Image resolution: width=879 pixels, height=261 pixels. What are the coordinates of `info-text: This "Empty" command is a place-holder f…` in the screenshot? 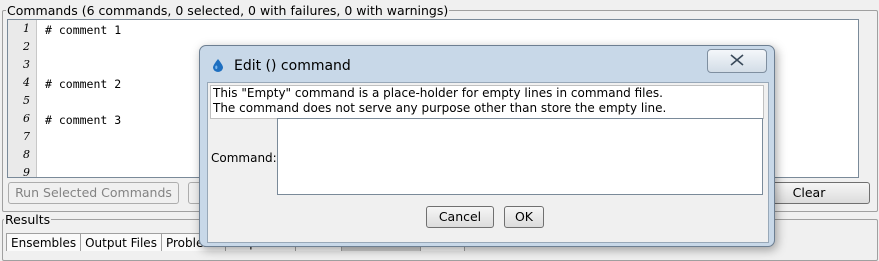 It's located at (487, 102).